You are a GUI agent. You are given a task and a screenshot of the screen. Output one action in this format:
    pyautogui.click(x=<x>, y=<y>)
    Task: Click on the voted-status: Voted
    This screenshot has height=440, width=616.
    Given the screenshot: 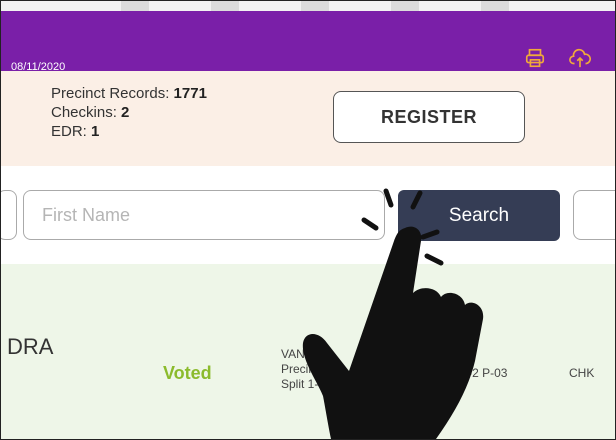 What is the action you would take?
    pyautogui.click(x=187, y=373)
    